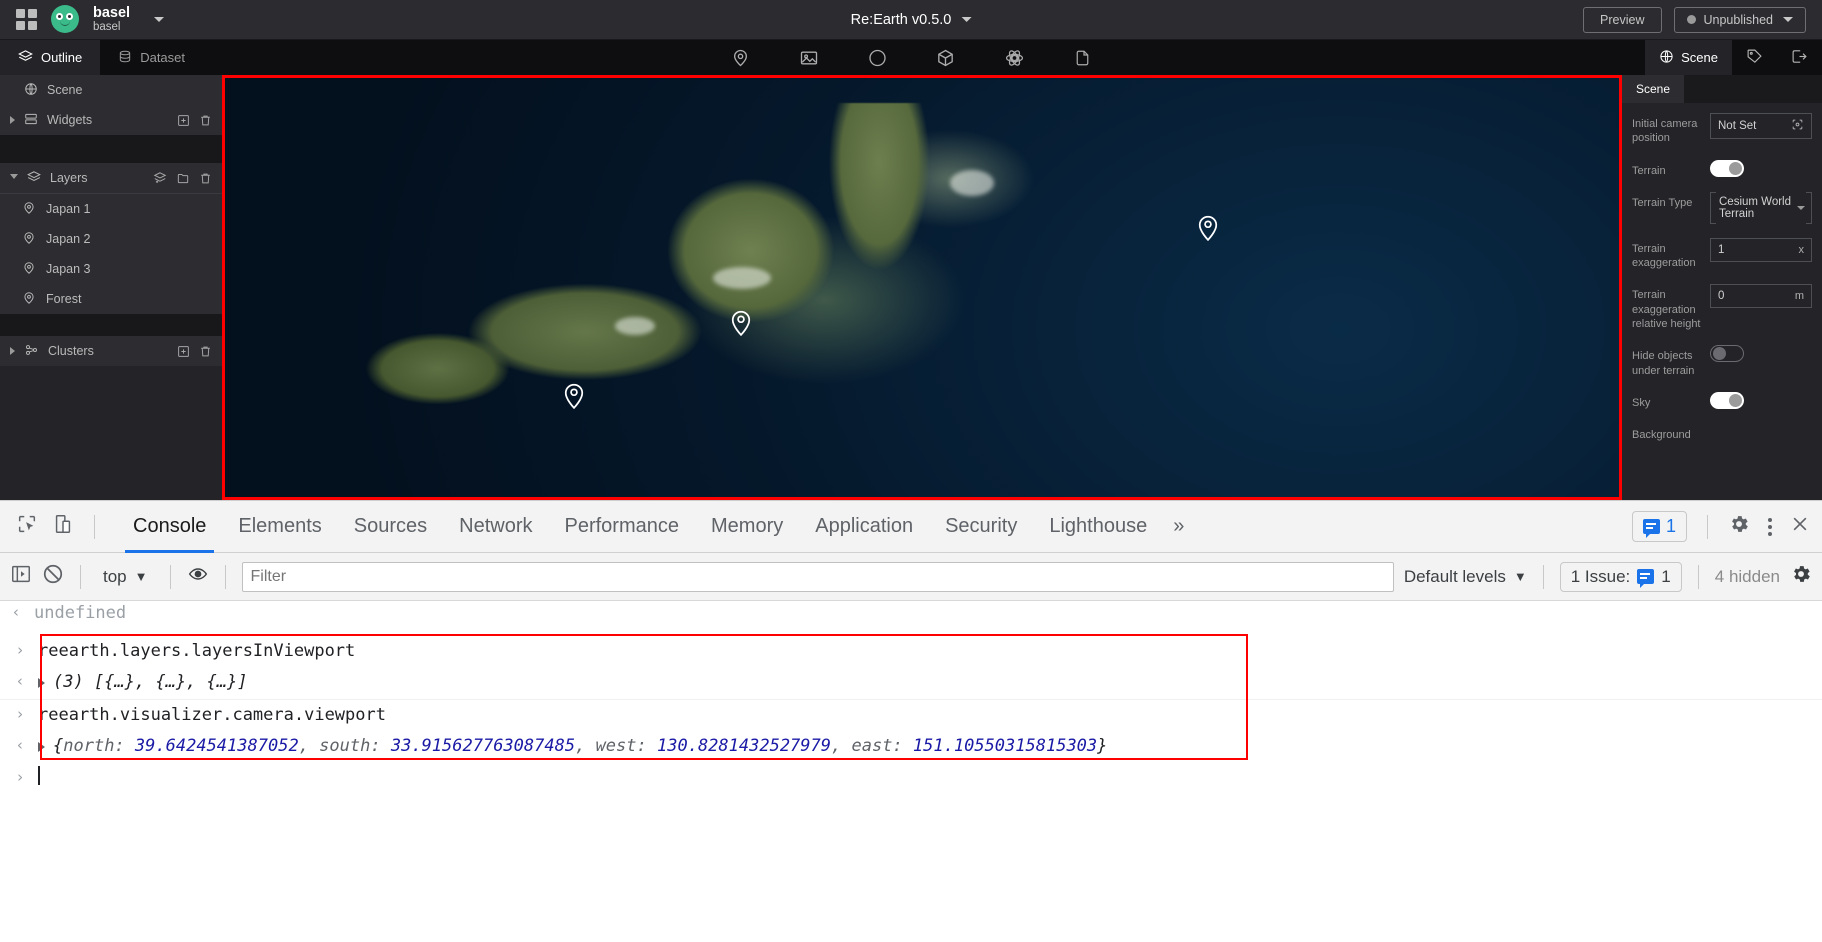 This screenshot has width=1822, height=942. Describe the element at coordinates (1739, 19) in the screenshot. I see `publish-status-button: Unpublished` at that location.